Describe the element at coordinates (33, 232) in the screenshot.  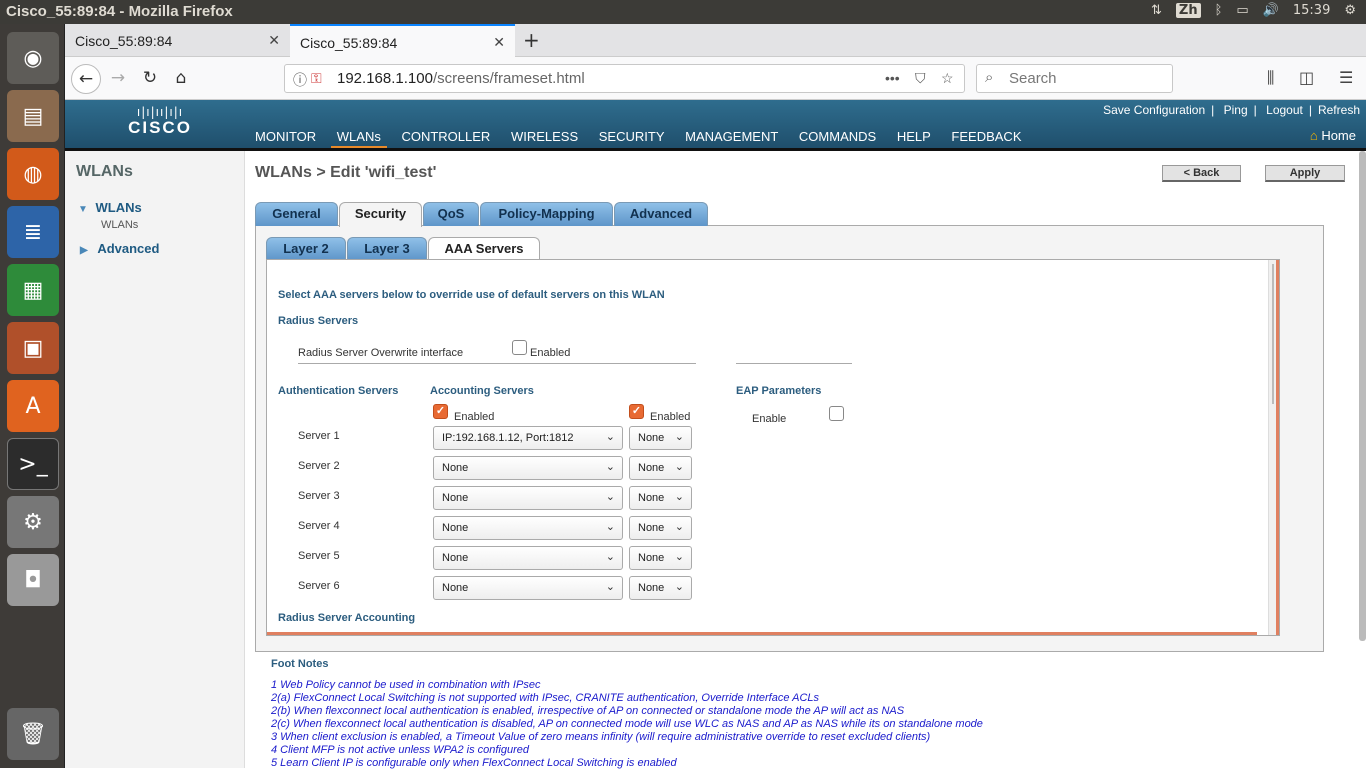
I see `writer-icon: ≣` at that location.